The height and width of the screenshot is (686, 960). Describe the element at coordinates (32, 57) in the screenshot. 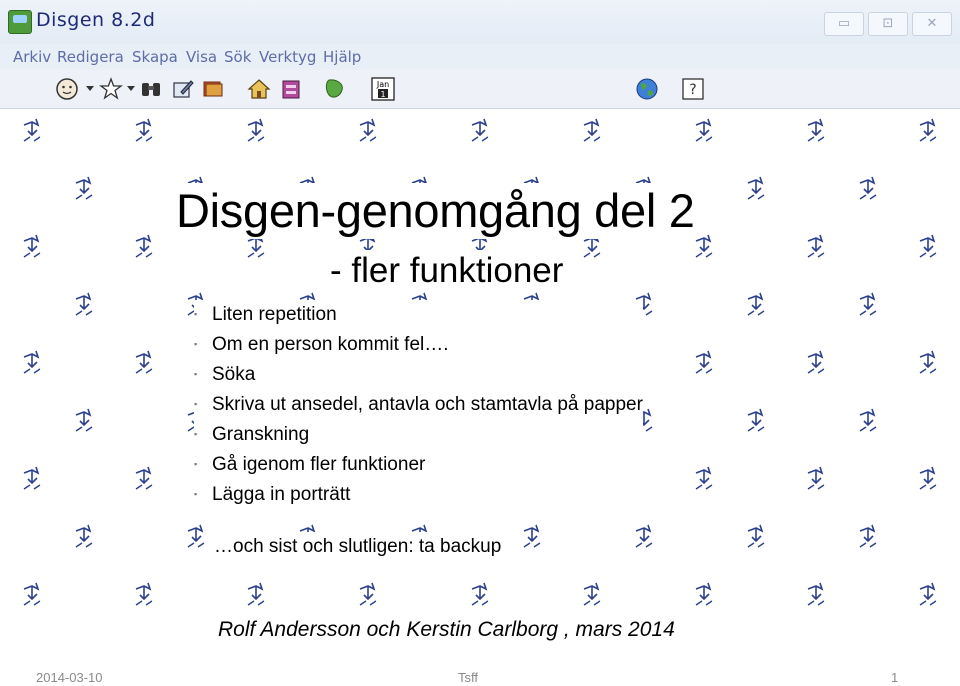

I see `menu-arkiv: Arkiv` at that location.